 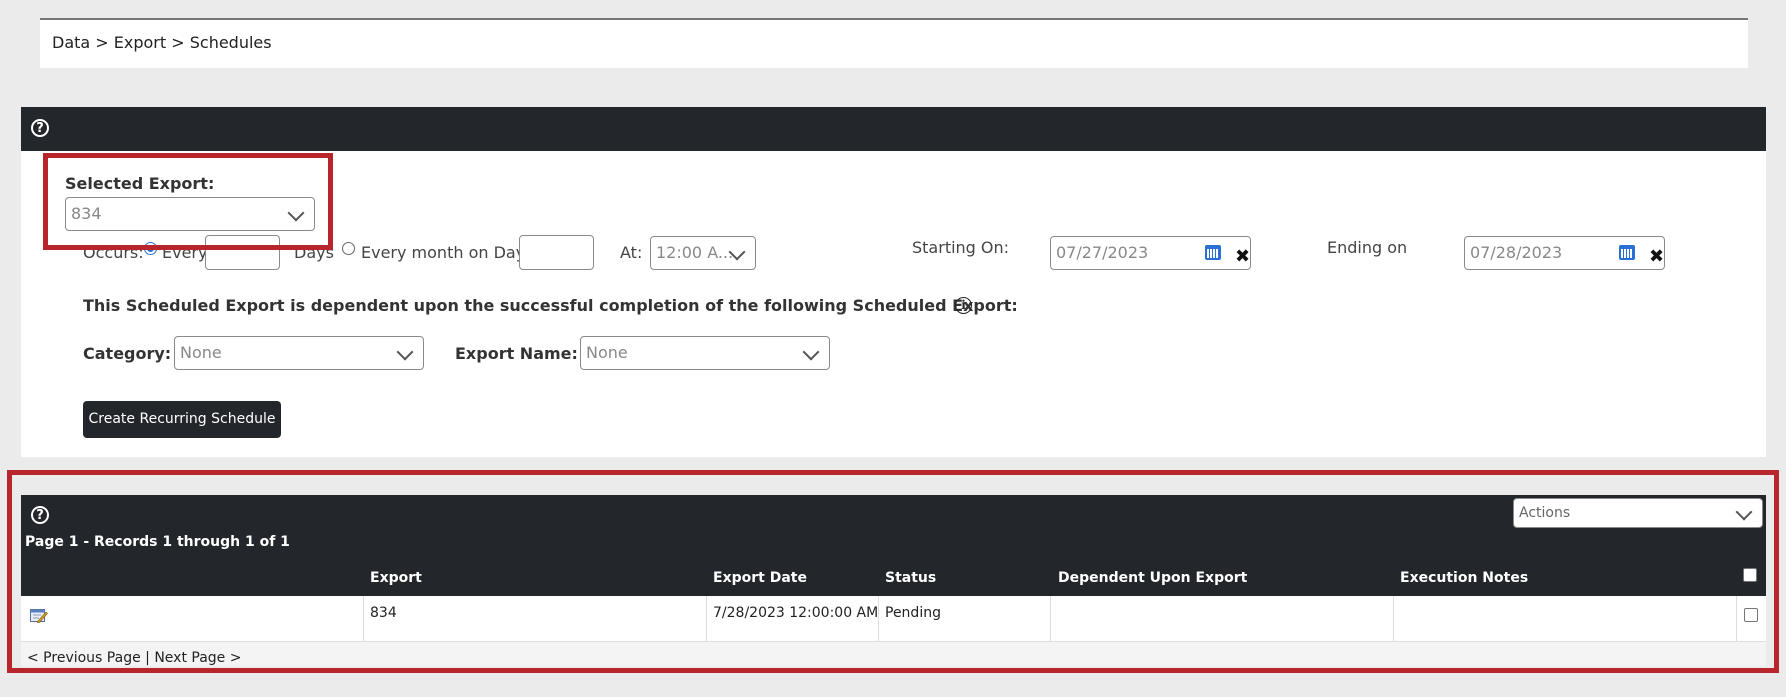 I want to click on help-icon: ?, so click(x=40, y=128).